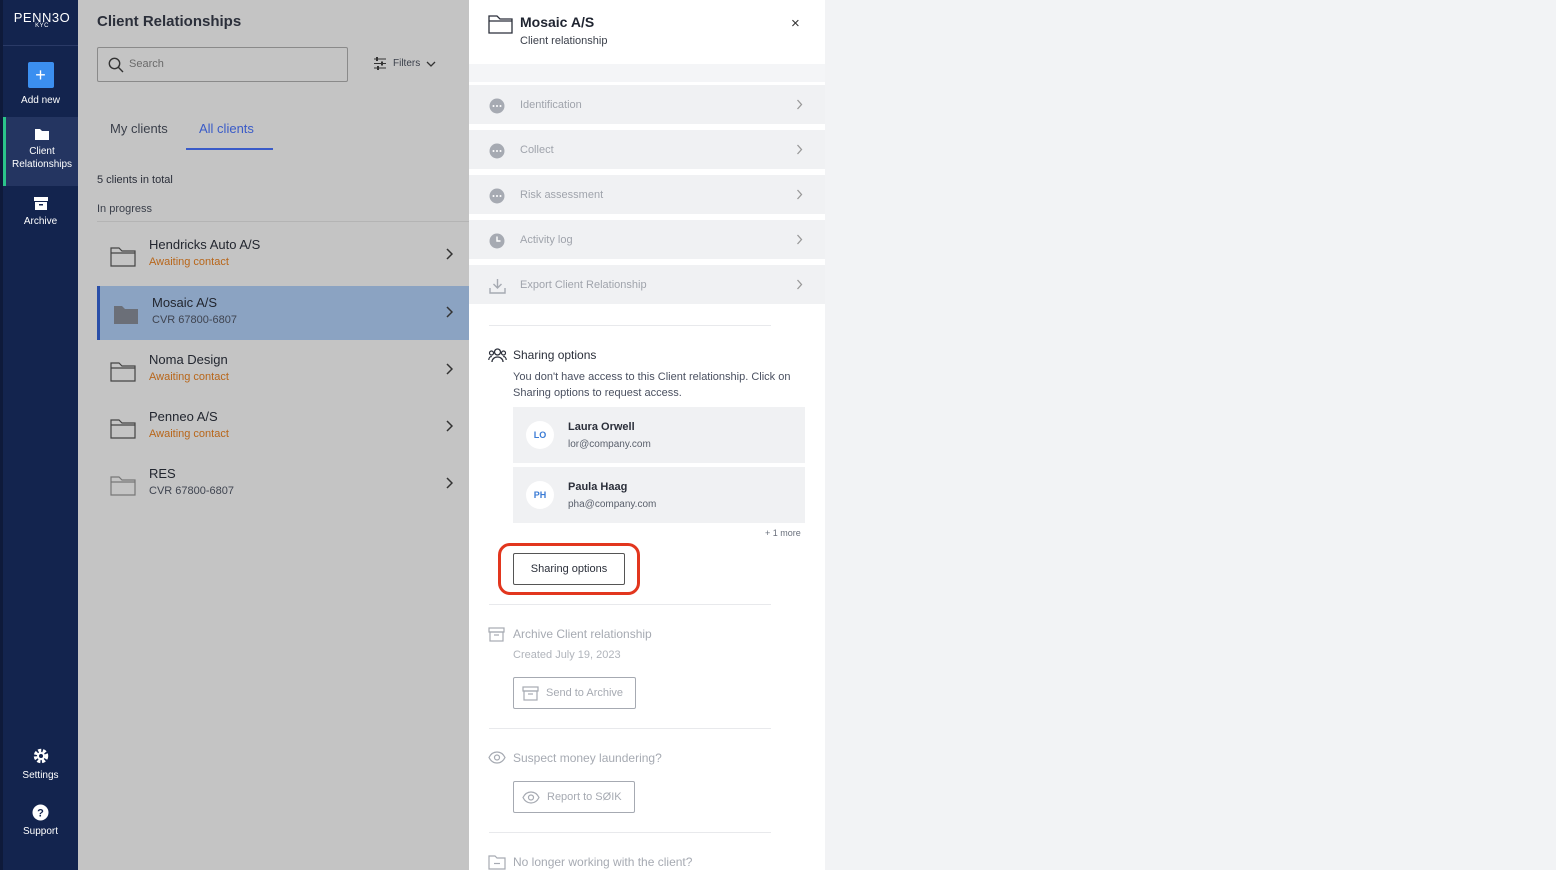 The image size is (1556, 870). I want to click on nav-client-relationships: Client Relationships, so click(40, 151).